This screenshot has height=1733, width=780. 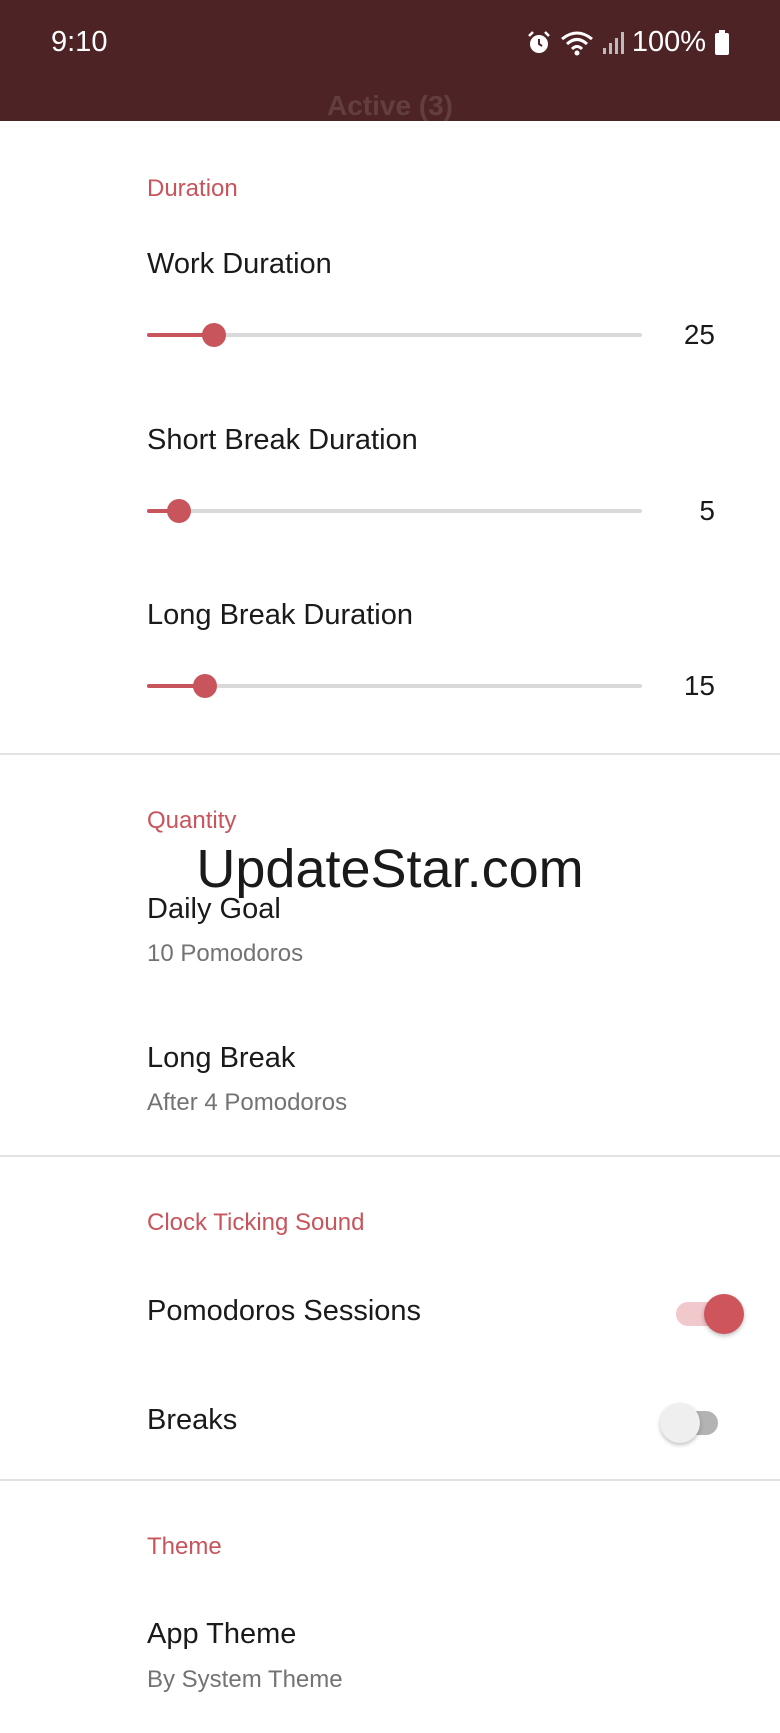 What do you see at coordinates (539, 43) in the screenshot?
I see `alarm-icon` at bounding box center [539, 43].